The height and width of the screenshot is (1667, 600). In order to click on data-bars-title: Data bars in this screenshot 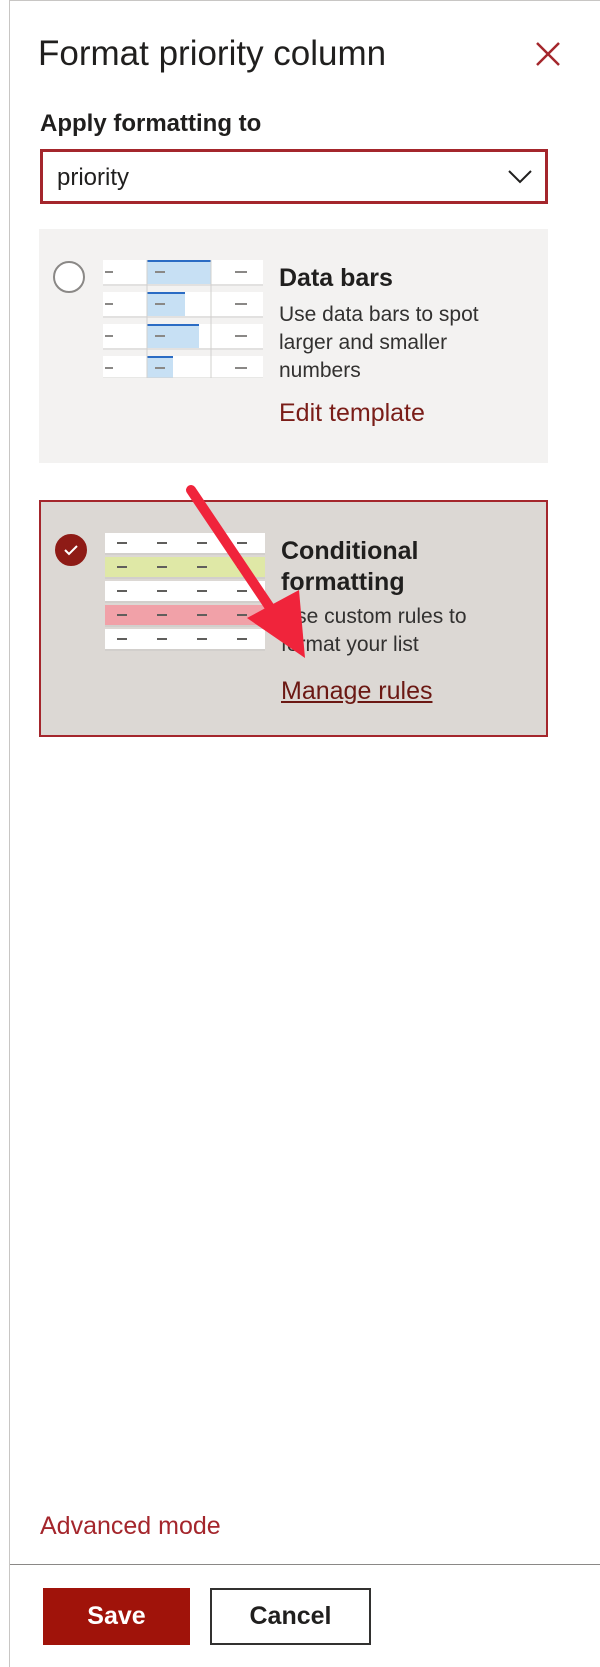, I will do `click(336, 278)`.